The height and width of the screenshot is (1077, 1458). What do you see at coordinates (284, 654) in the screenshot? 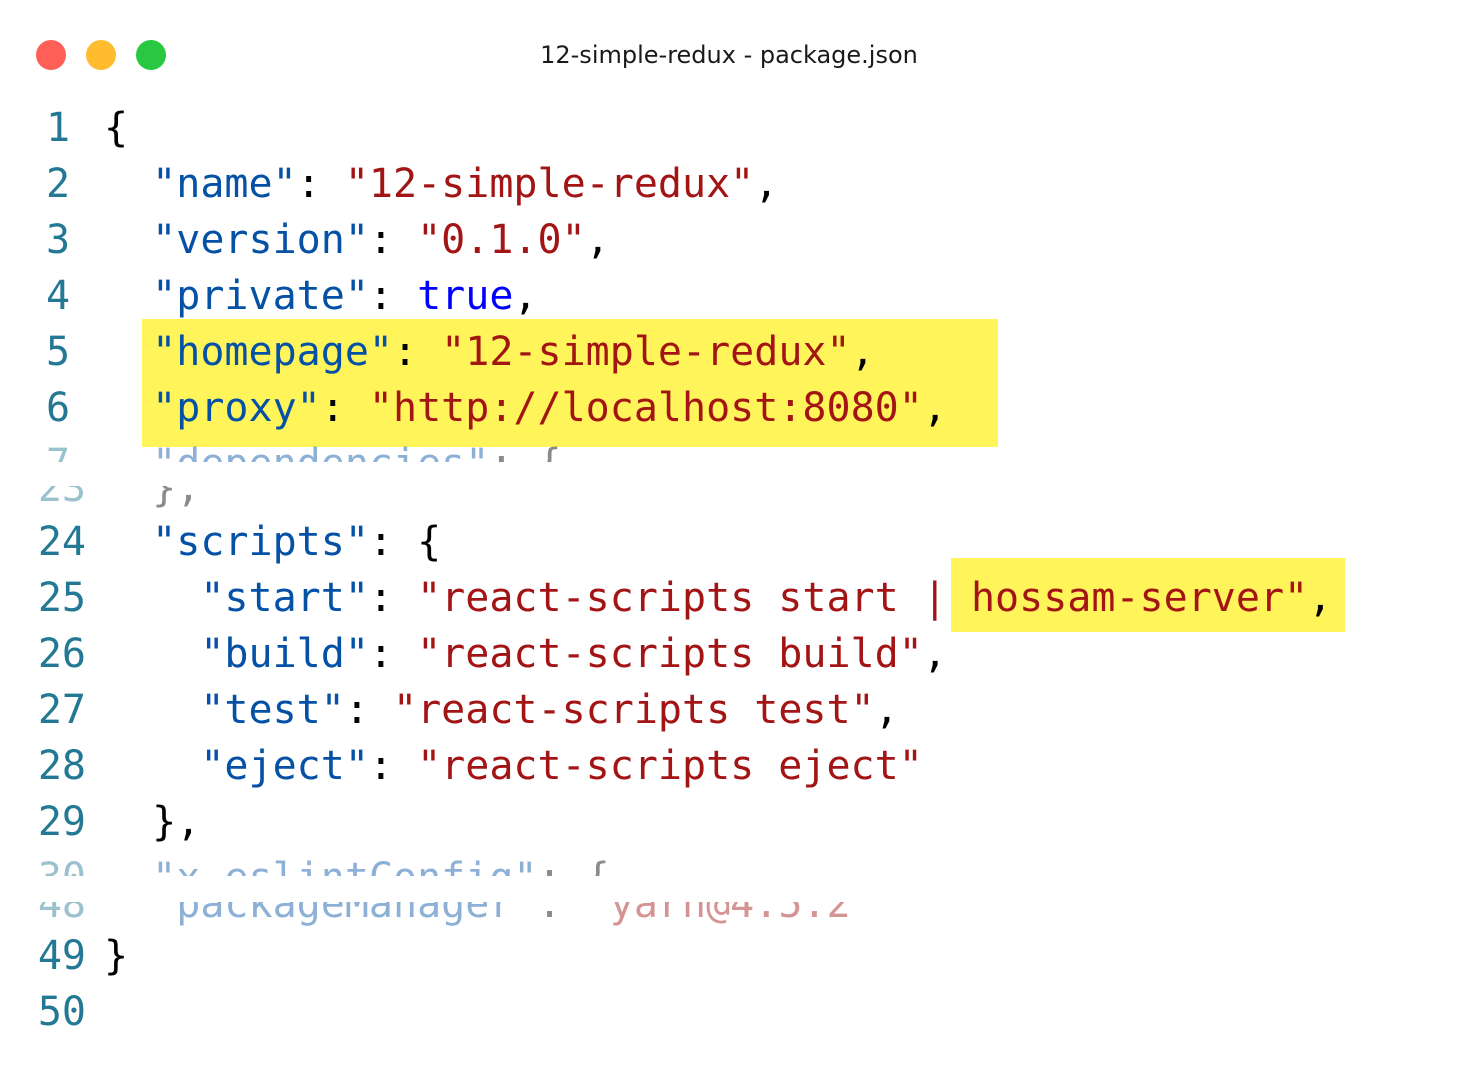
I see `code-token: "build"` at bounding box center [284, 654].